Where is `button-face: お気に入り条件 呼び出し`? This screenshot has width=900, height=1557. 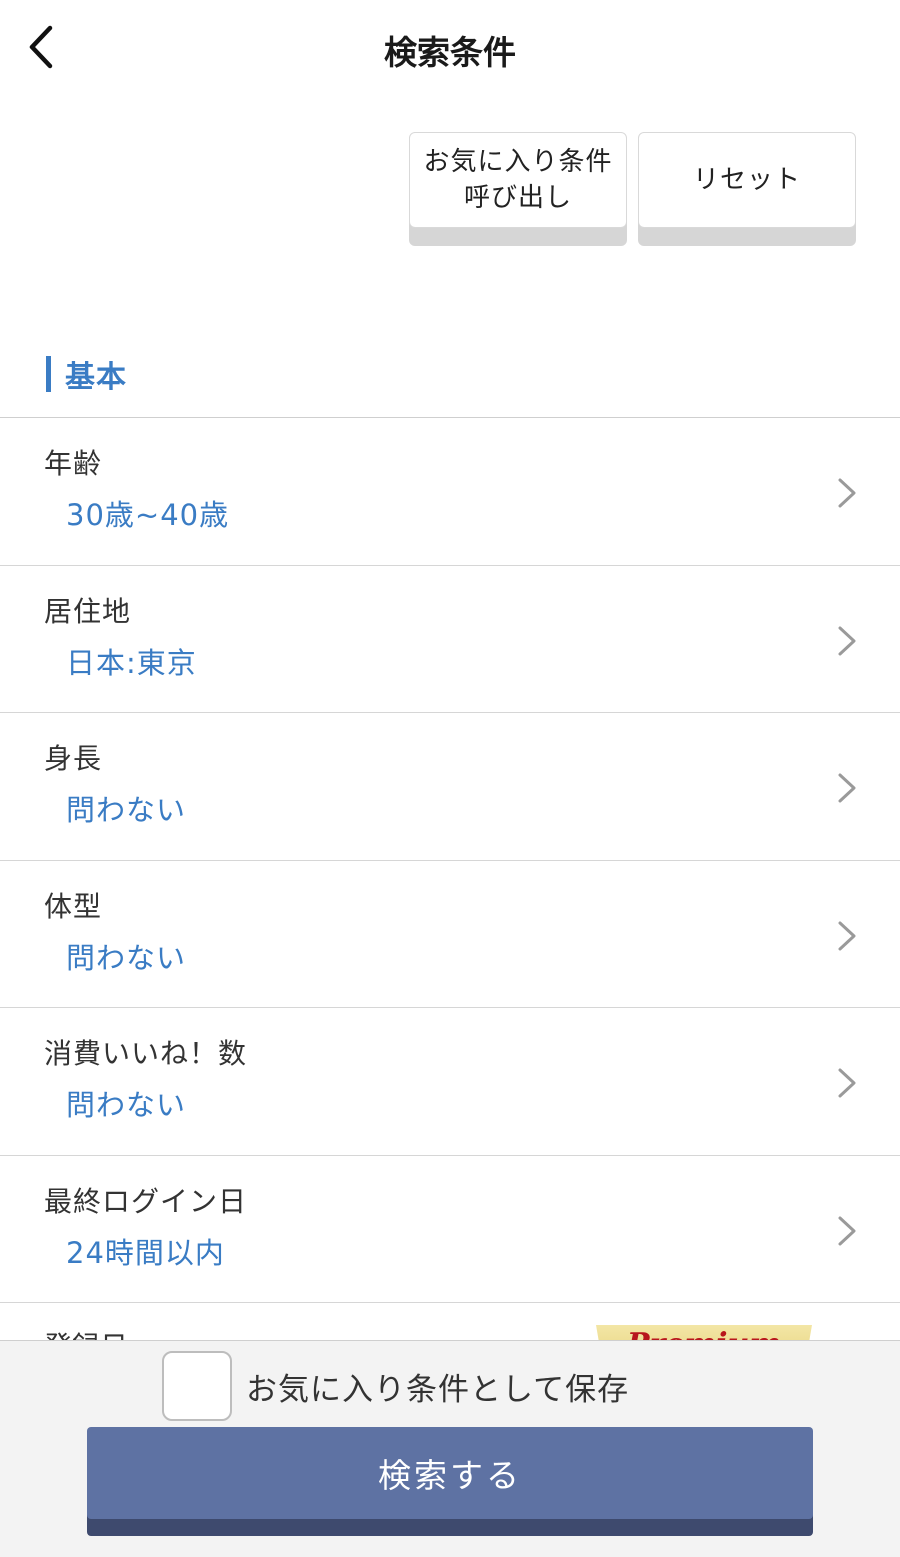 button-face: お気に入り条件 呼び出し is located at coordinates (518, 180).